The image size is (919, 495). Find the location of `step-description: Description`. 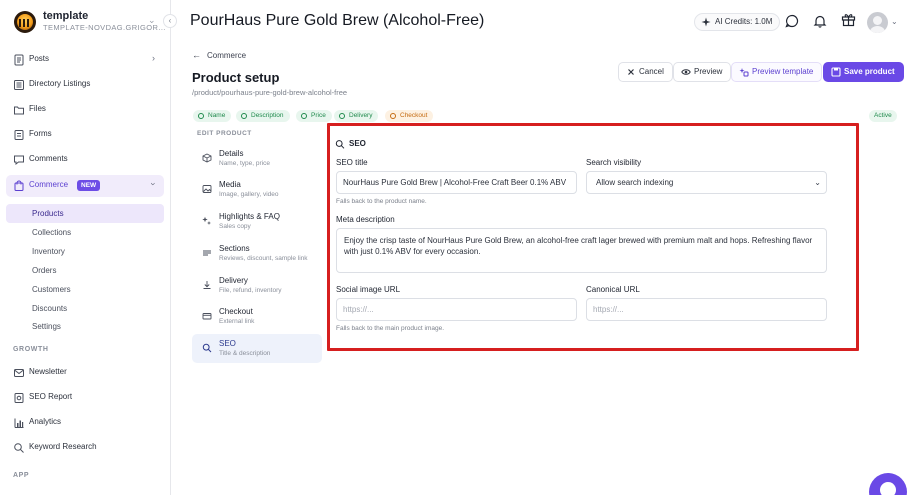

step-description: Description is located at coordinates (263, 116).